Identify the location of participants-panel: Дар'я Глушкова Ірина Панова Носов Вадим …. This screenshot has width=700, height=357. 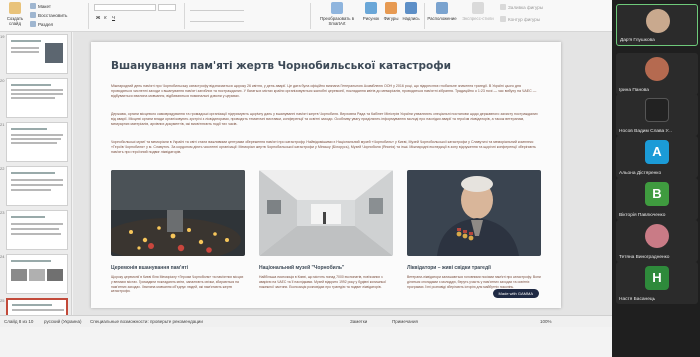
(656, 178).